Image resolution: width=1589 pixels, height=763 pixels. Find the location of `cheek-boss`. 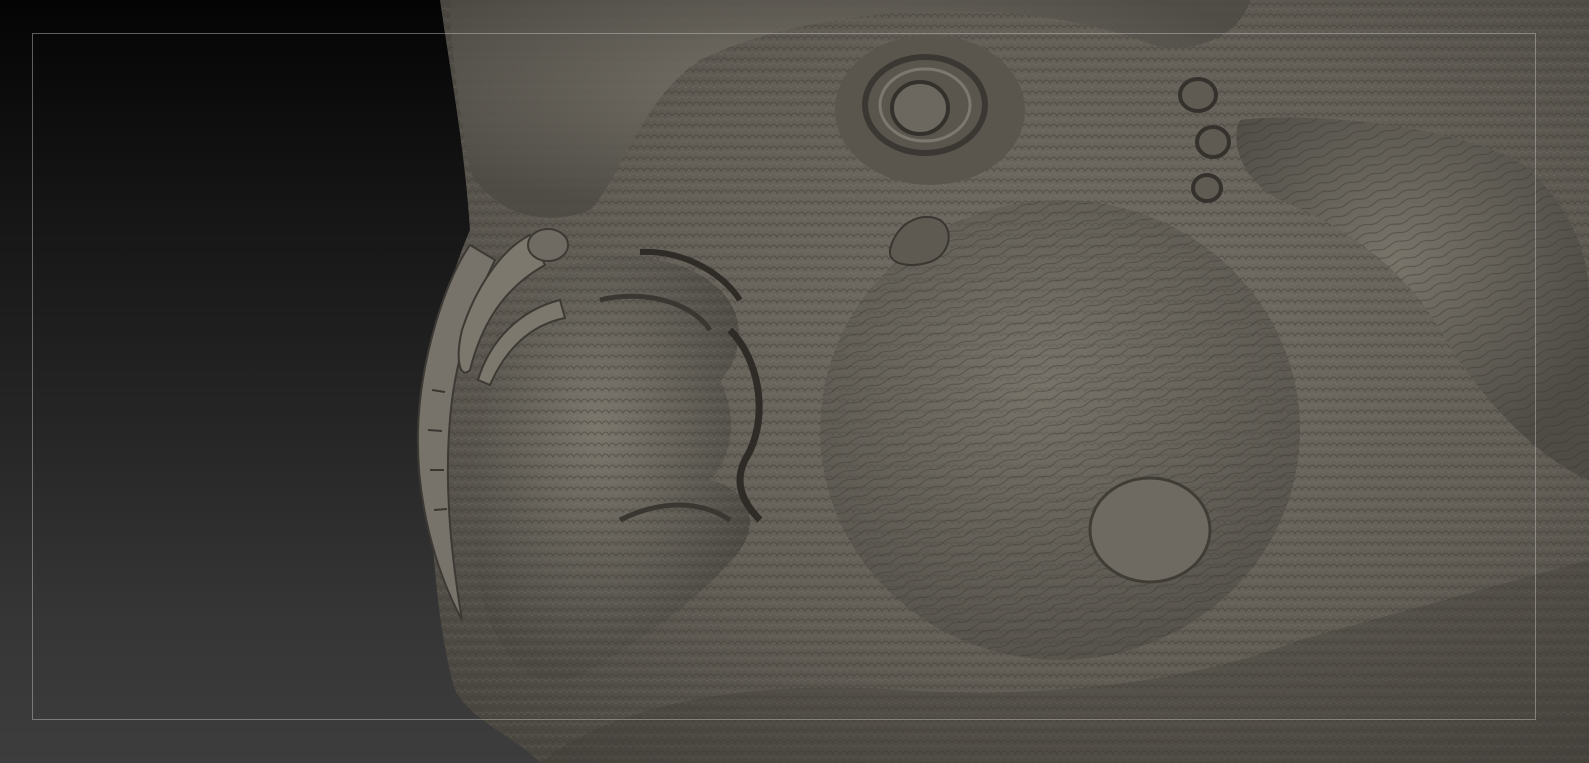

cheek-boss is located at coordinates (1150, 530).